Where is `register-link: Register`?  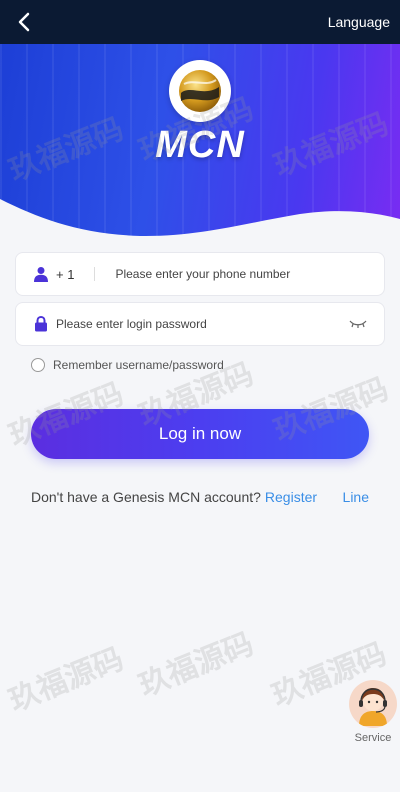 register-link: Register is located at coordinates (291, 497).